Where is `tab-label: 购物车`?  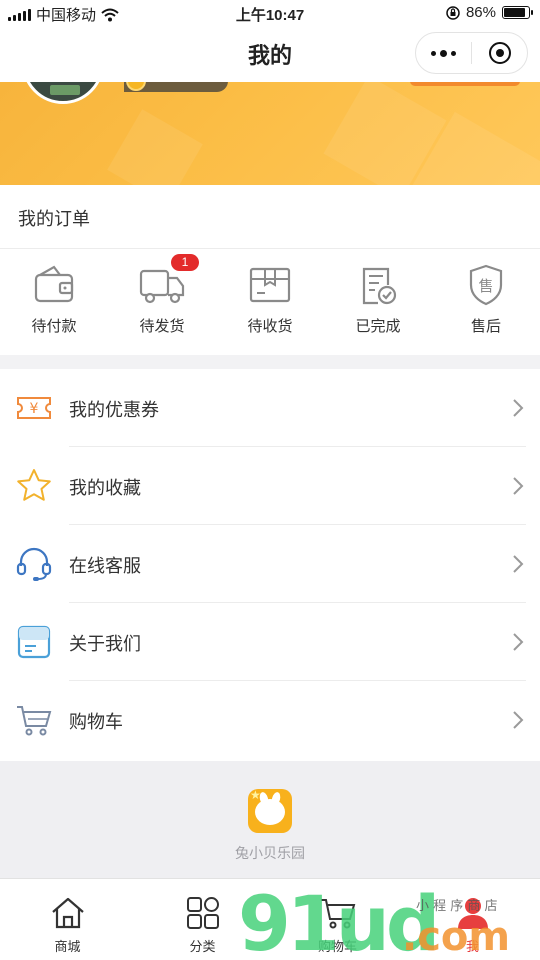
tab-label: 购物车 is located at coordinates (337, 946).